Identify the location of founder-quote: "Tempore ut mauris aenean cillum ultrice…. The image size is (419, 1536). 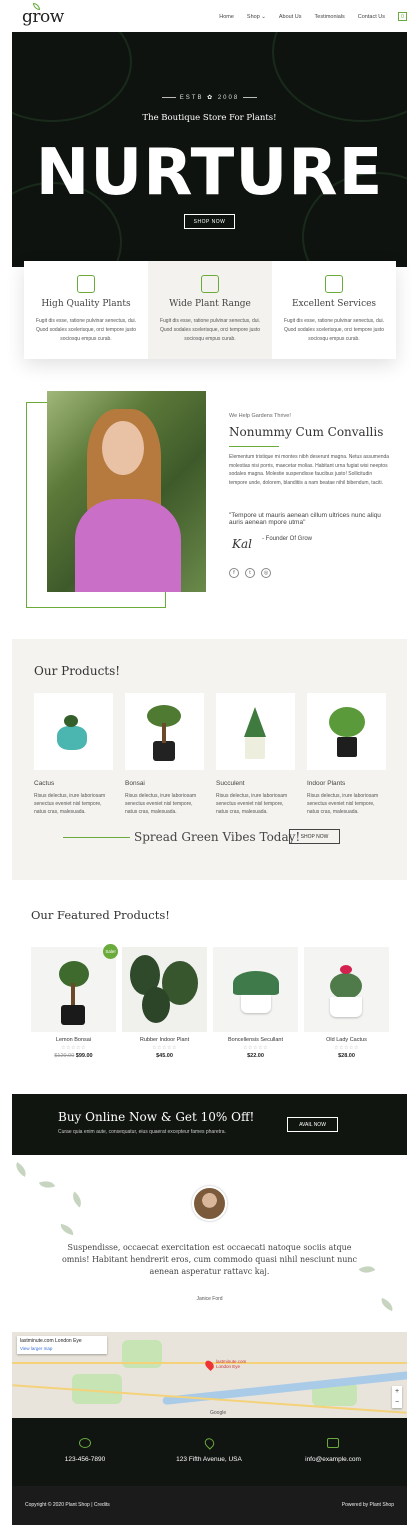
(305, 519).